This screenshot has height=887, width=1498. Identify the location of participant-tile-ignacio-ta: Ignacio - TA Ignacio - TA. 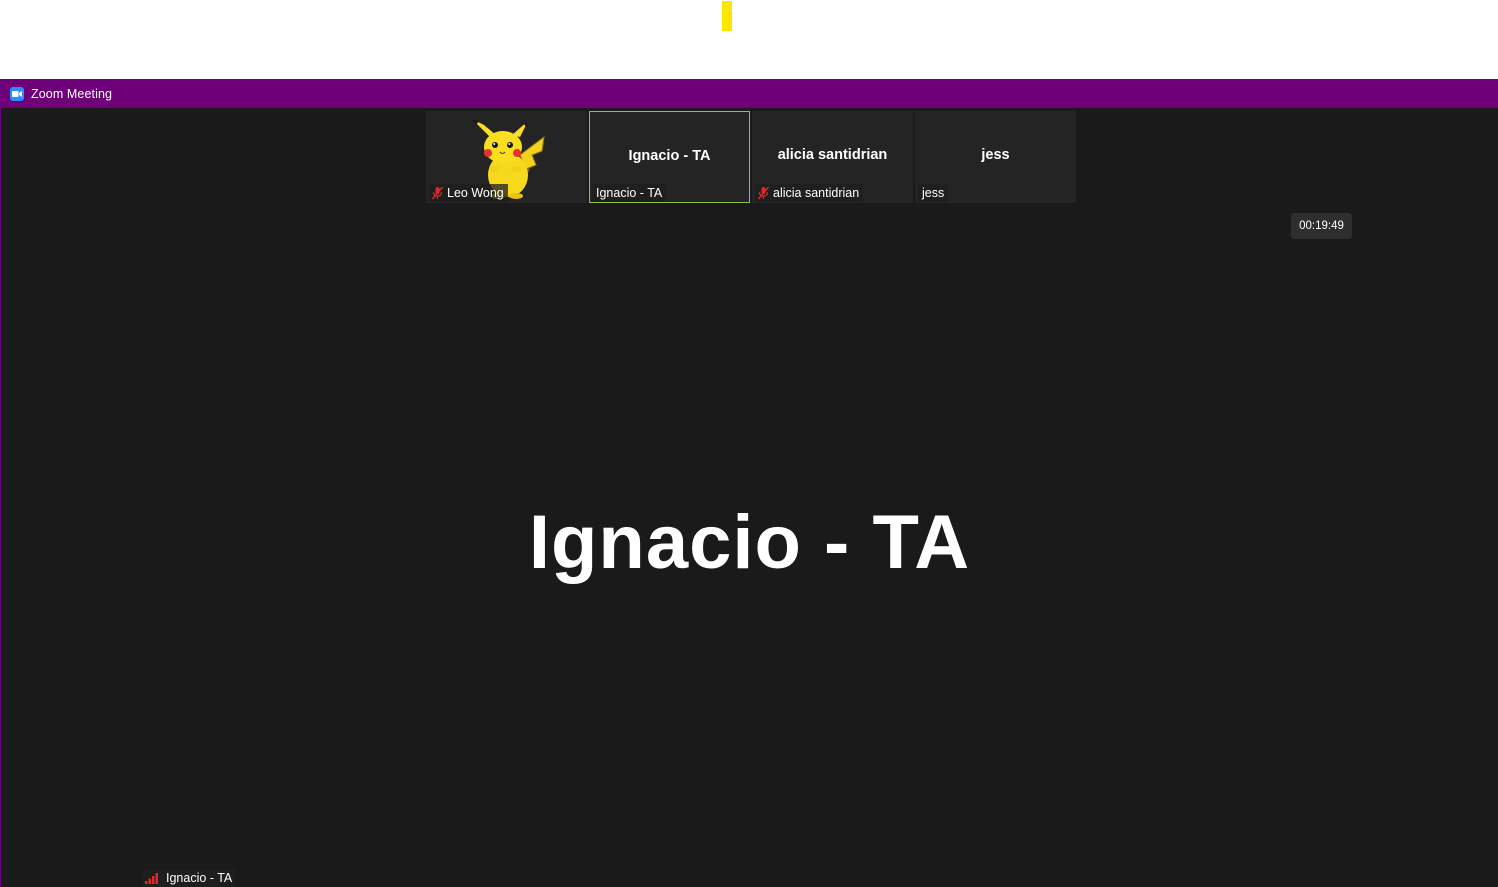
(669, 157).